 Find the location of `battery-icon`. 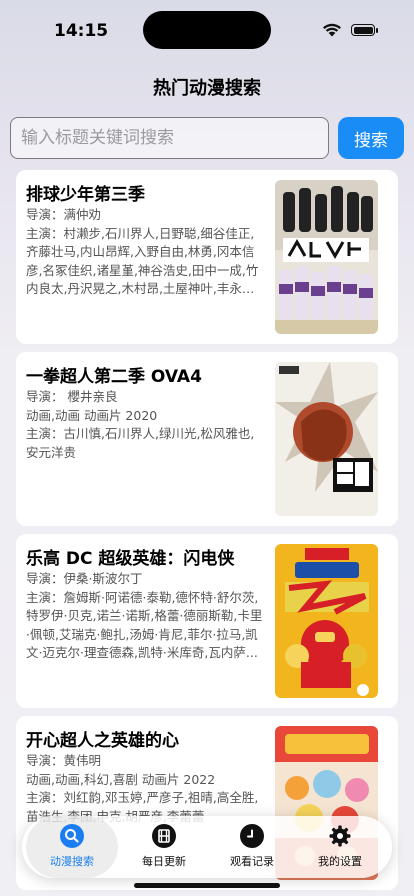

battery-icon is located at coordinates (364, 30).